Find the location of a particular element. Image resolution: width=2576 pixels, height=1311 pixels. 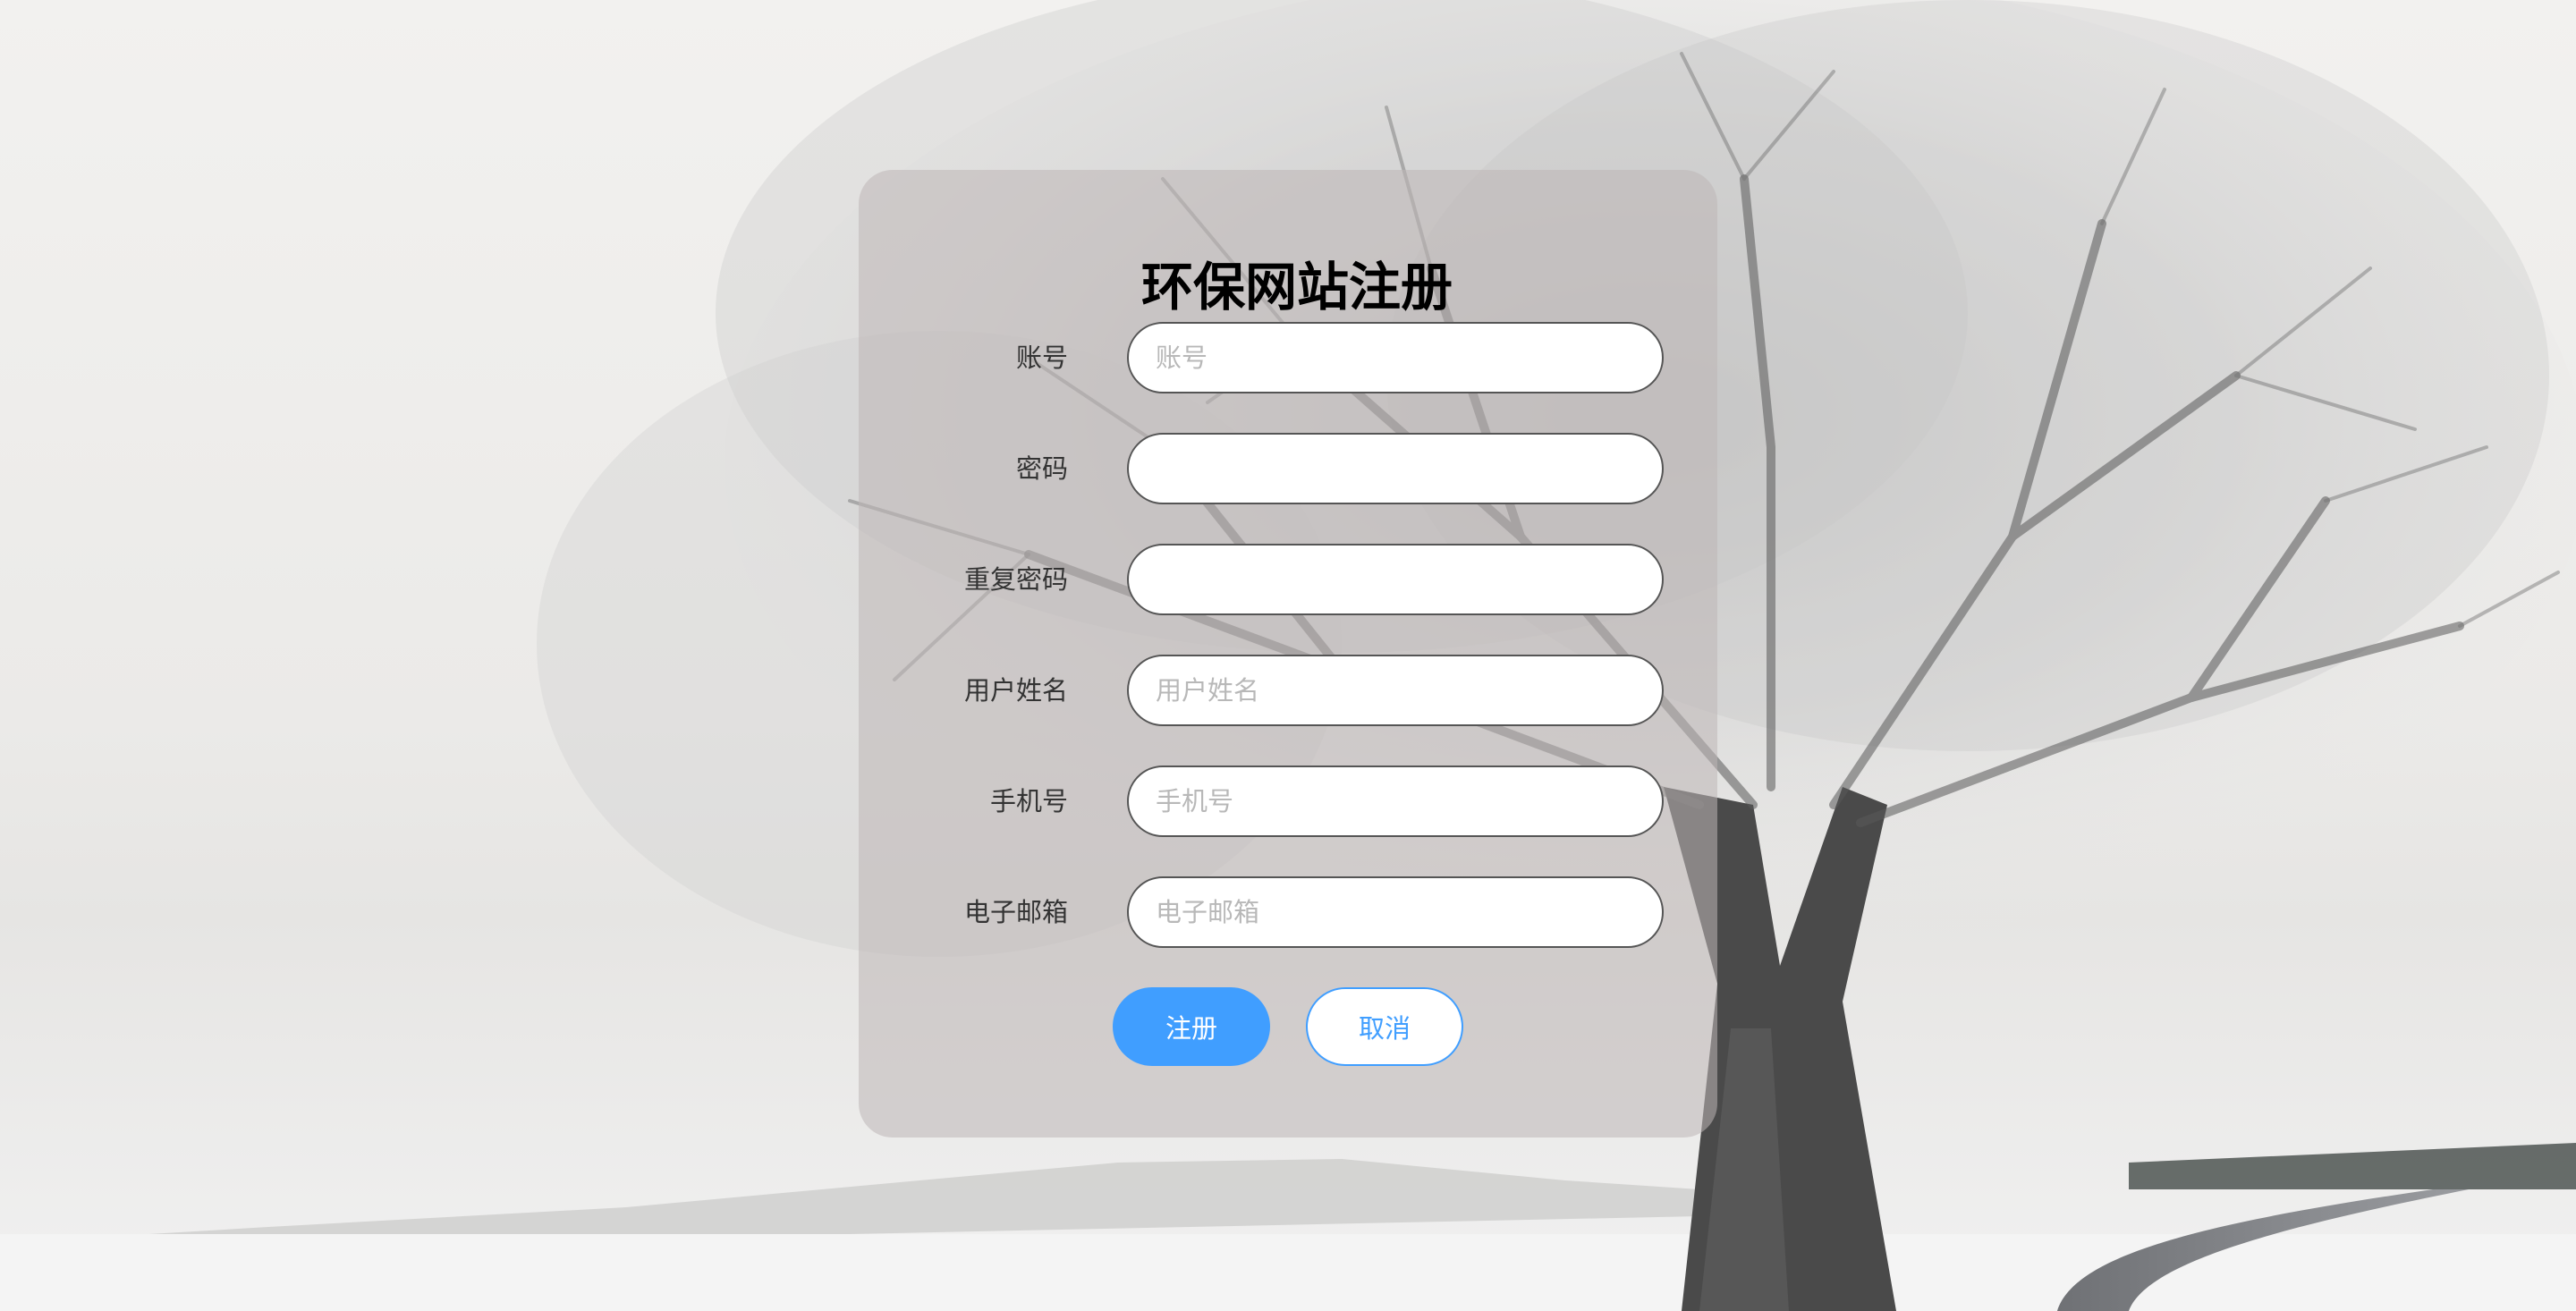

username-input is located at coordinates (1395, 690).